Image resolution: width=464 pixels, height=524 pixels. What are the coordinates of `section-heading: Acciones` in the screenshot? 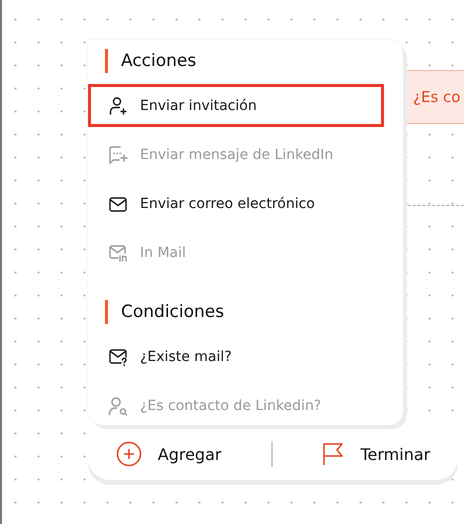 It's located at (254, 61).